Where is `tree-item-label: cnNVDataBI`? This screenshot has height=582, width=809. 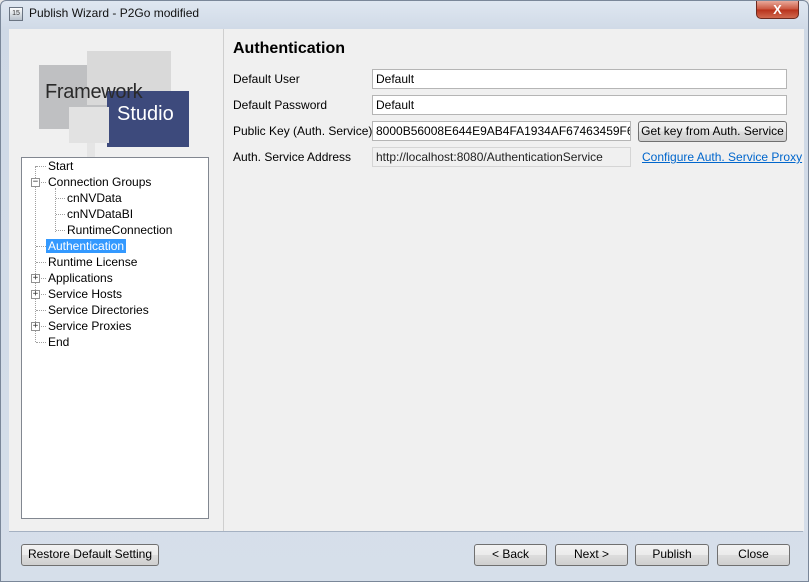
tree-item-label: cnNVDataBI is located at coordinates (100, 214).